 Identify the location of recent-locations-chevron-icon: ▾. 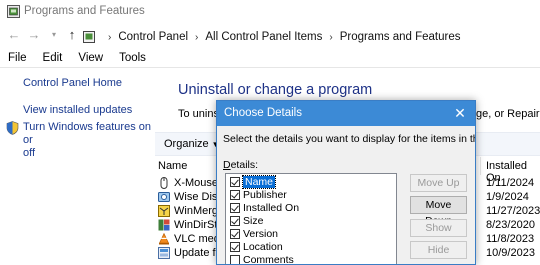
(54, 35).